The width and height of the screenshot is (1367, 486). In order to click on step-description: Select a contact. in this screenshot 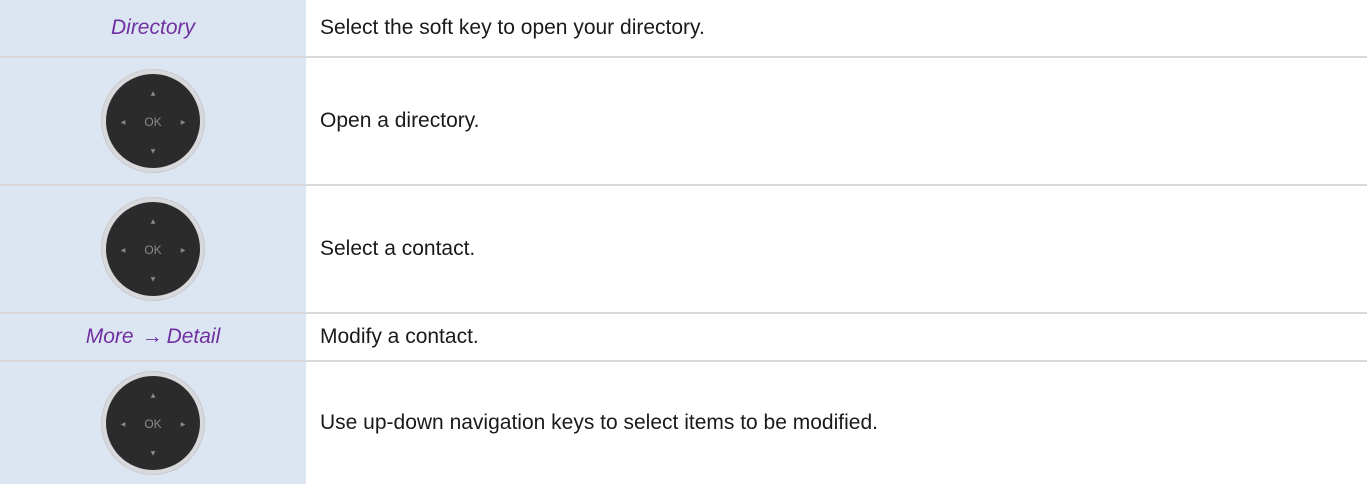, I will do `click(398, 248)`.